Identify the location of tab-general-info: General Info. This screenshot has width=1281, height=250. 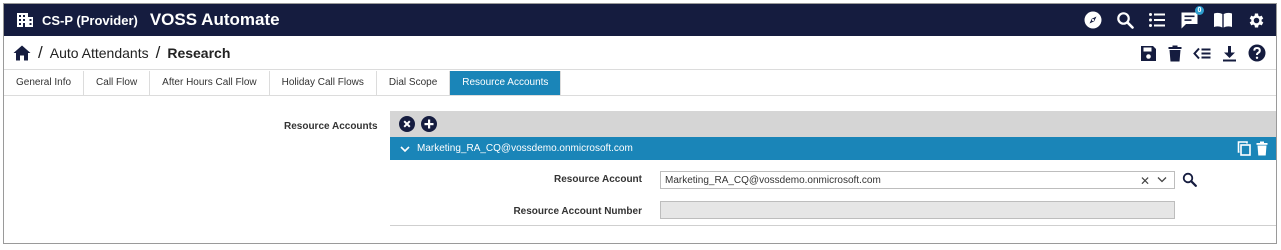
(44, 83).